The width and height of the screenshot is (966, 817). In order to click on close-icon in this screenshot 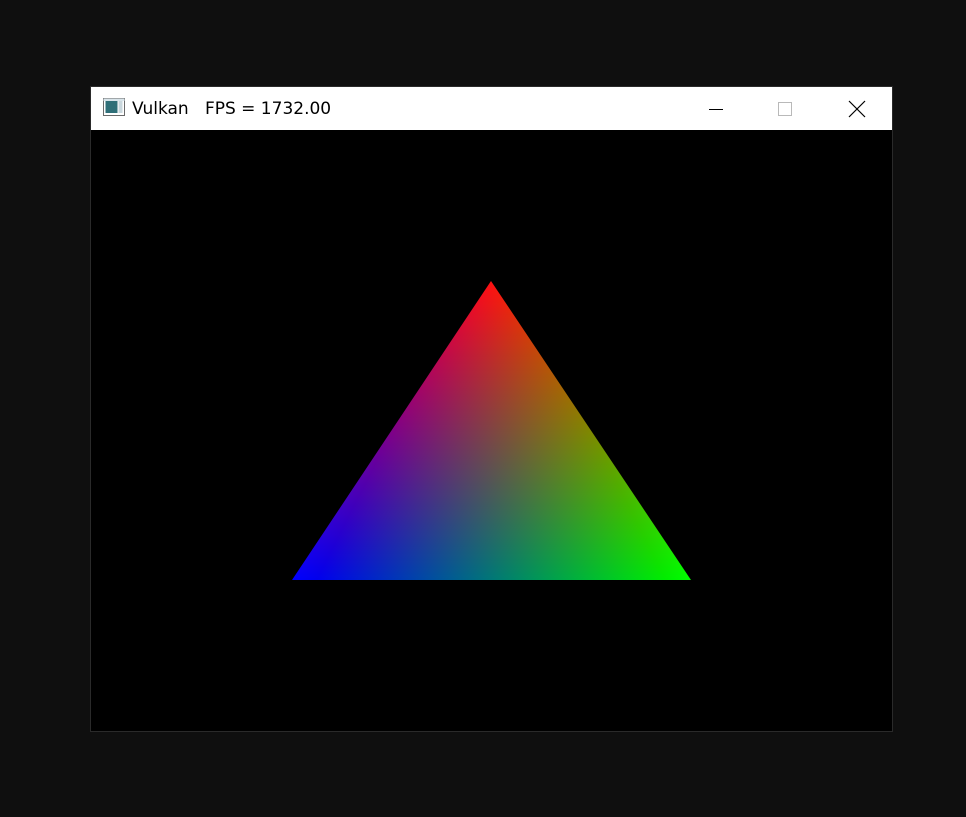, I will do `click(857, 108)`.